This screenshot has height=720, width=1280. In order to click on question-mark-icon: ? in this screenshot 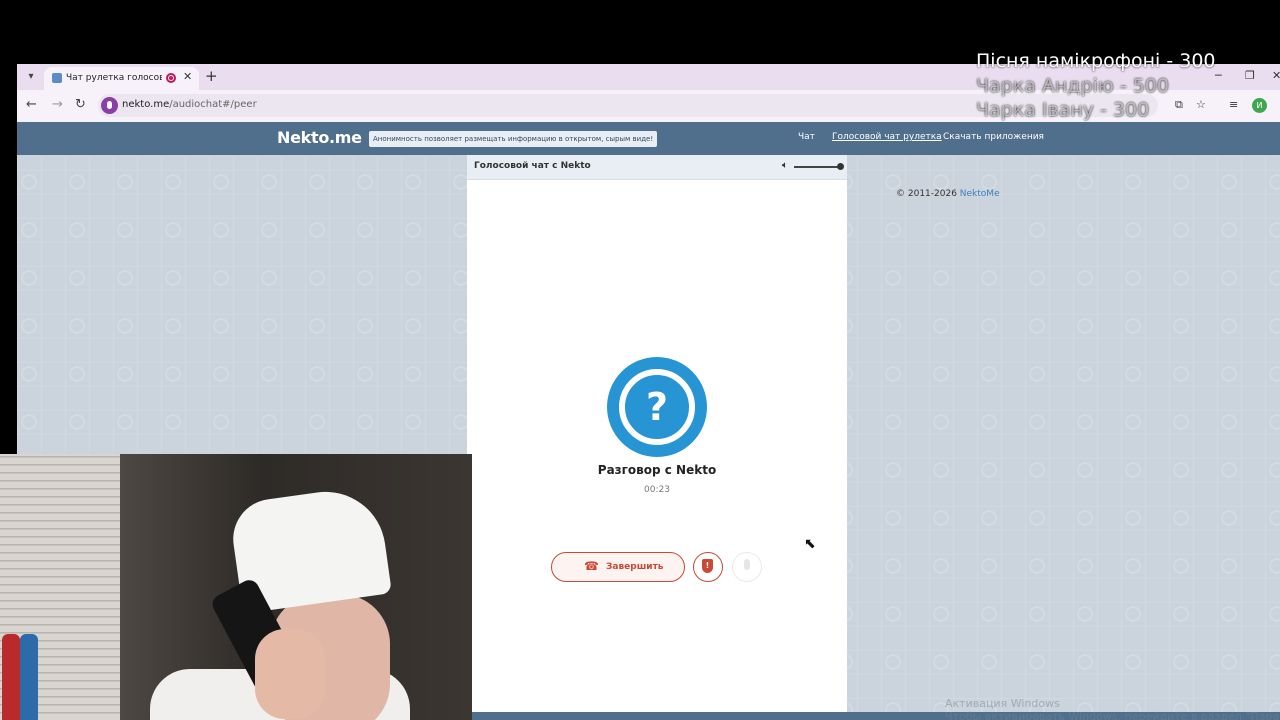, I will do `click(657, 407)`.